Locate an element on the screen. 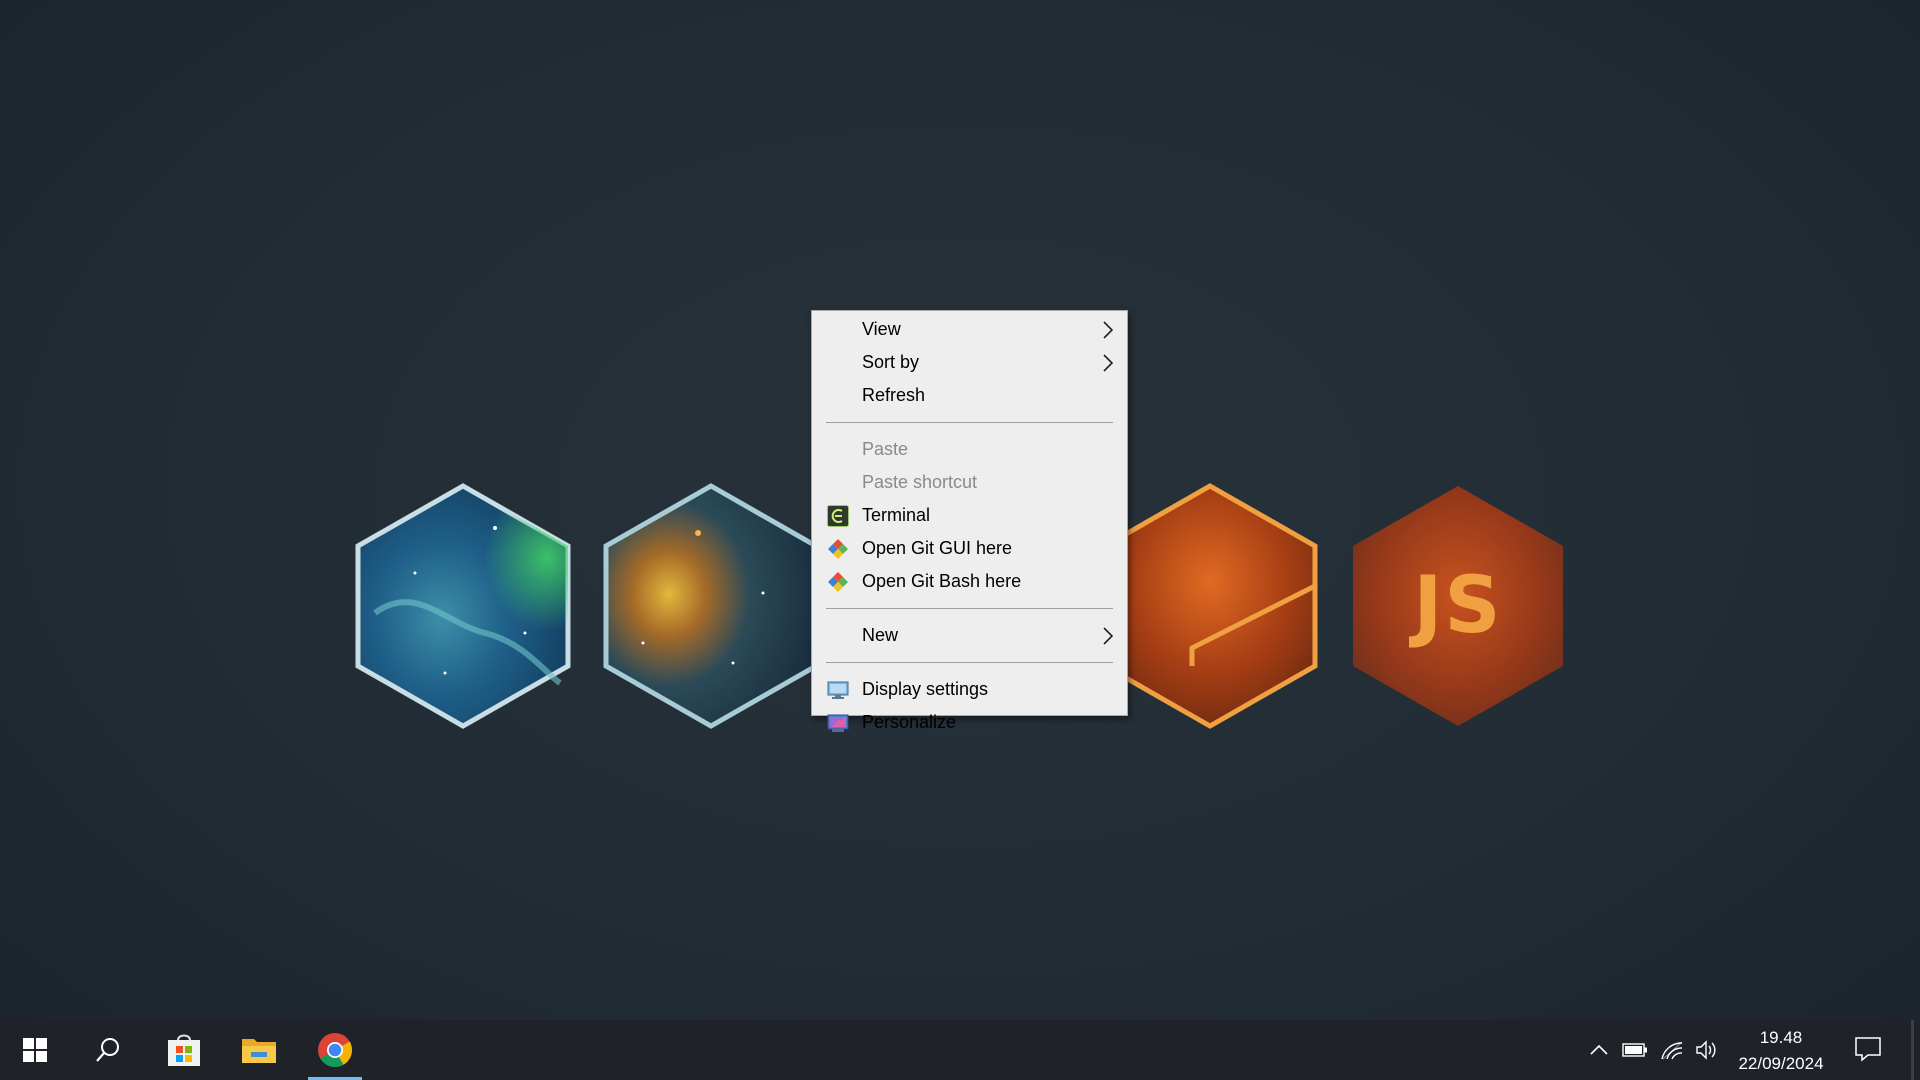 Image resolution: width=1920 pixels, height=1080 pixels. start-icon is located at coordinates (35, 1050).